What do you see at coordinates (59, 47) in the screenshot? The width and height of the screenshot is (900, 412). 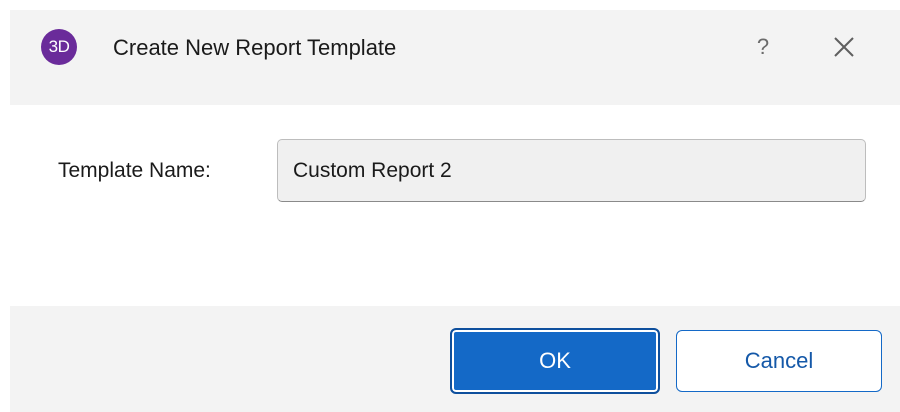 I see `app-logo-icon: 3D` at bounding box center [59, 47].